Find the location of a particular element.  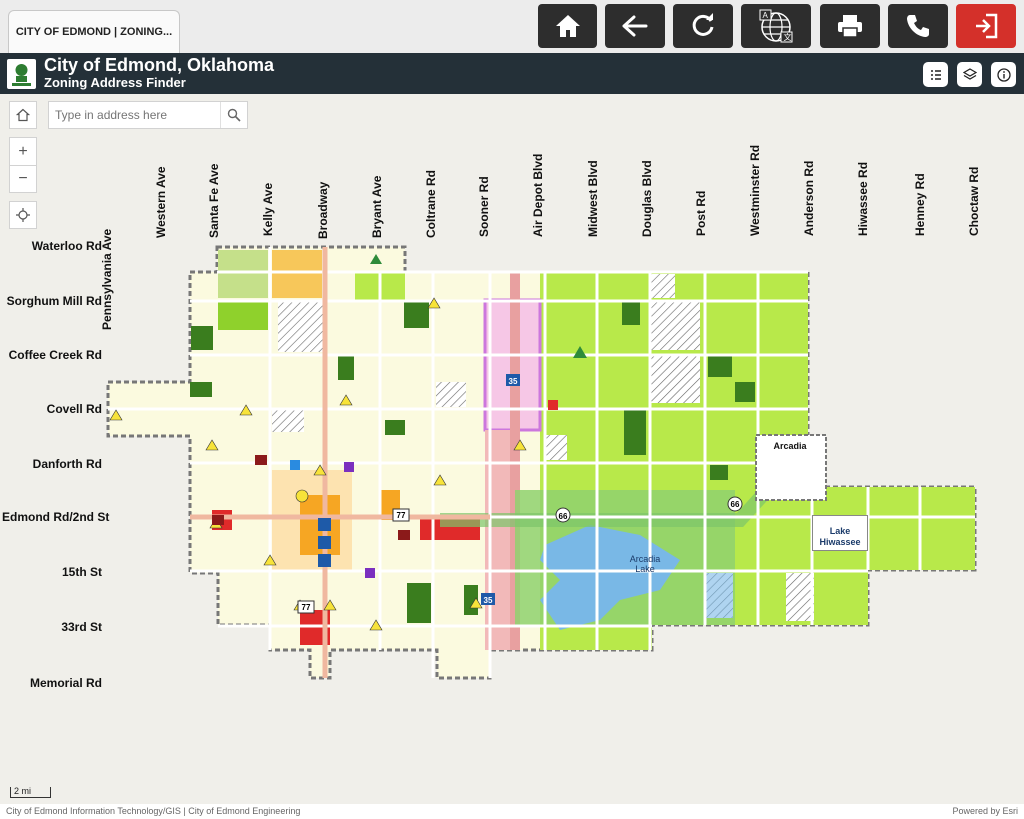

search-icon is located at coordinates (234, 115).